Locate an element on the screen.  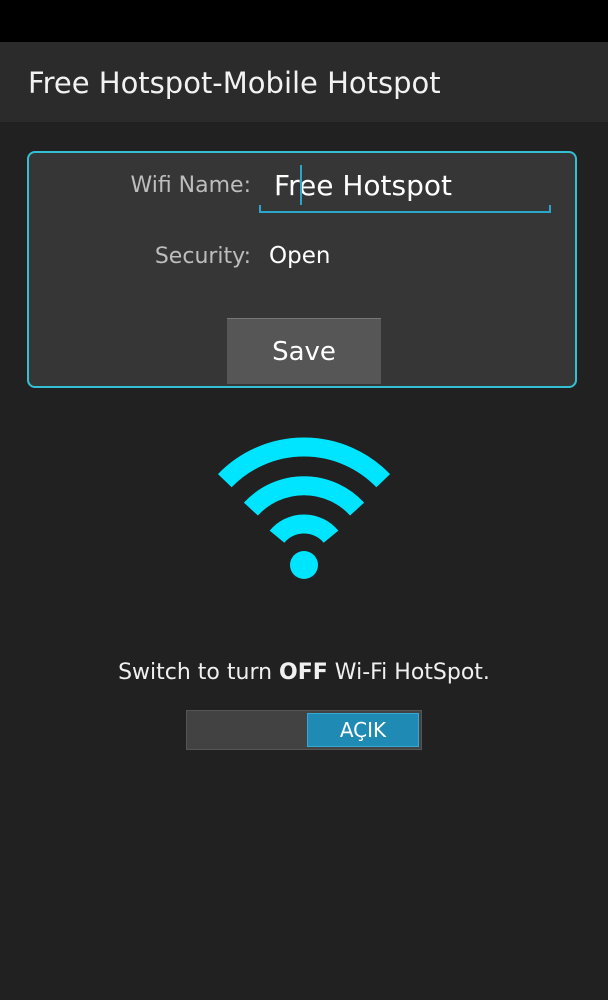
switch-caption-prefix: Switch to turn is located at coordinates (199, 672).